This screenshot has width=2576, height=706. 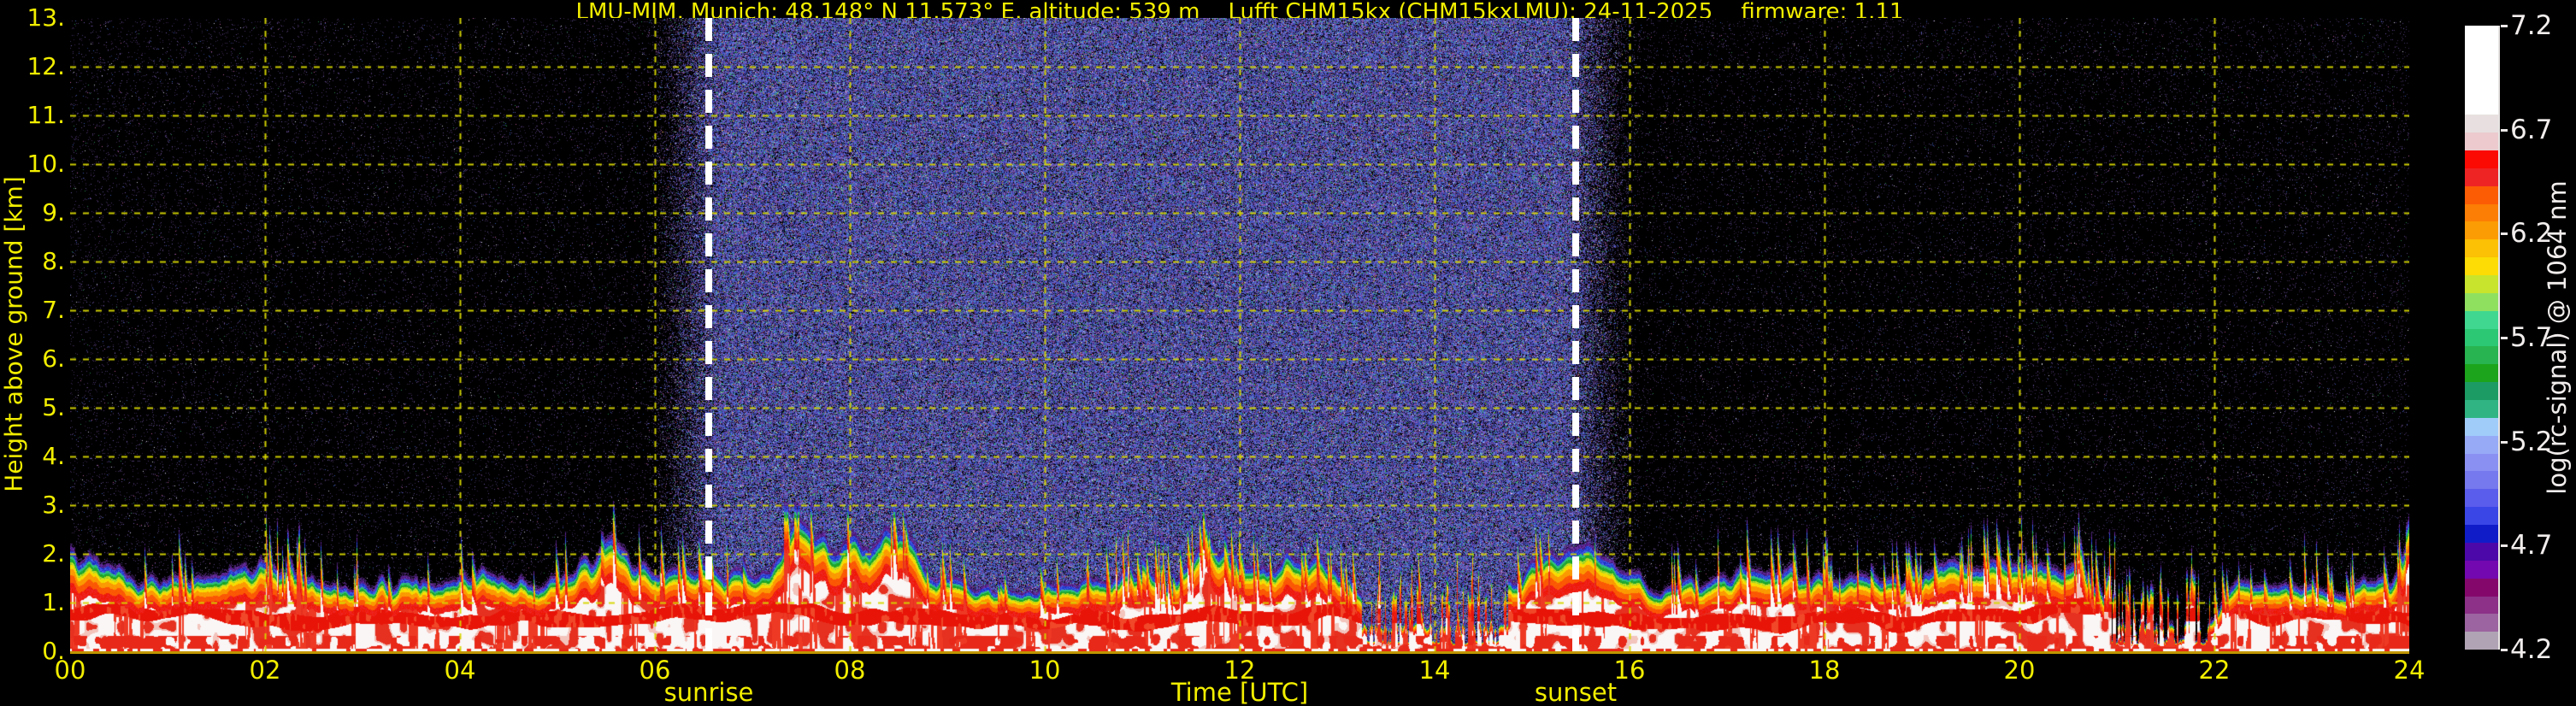 What do you see at coordinates (1825, 670) in the screenshot?
I see `x-tick-label: 18` at bounding box center [1825, 670].